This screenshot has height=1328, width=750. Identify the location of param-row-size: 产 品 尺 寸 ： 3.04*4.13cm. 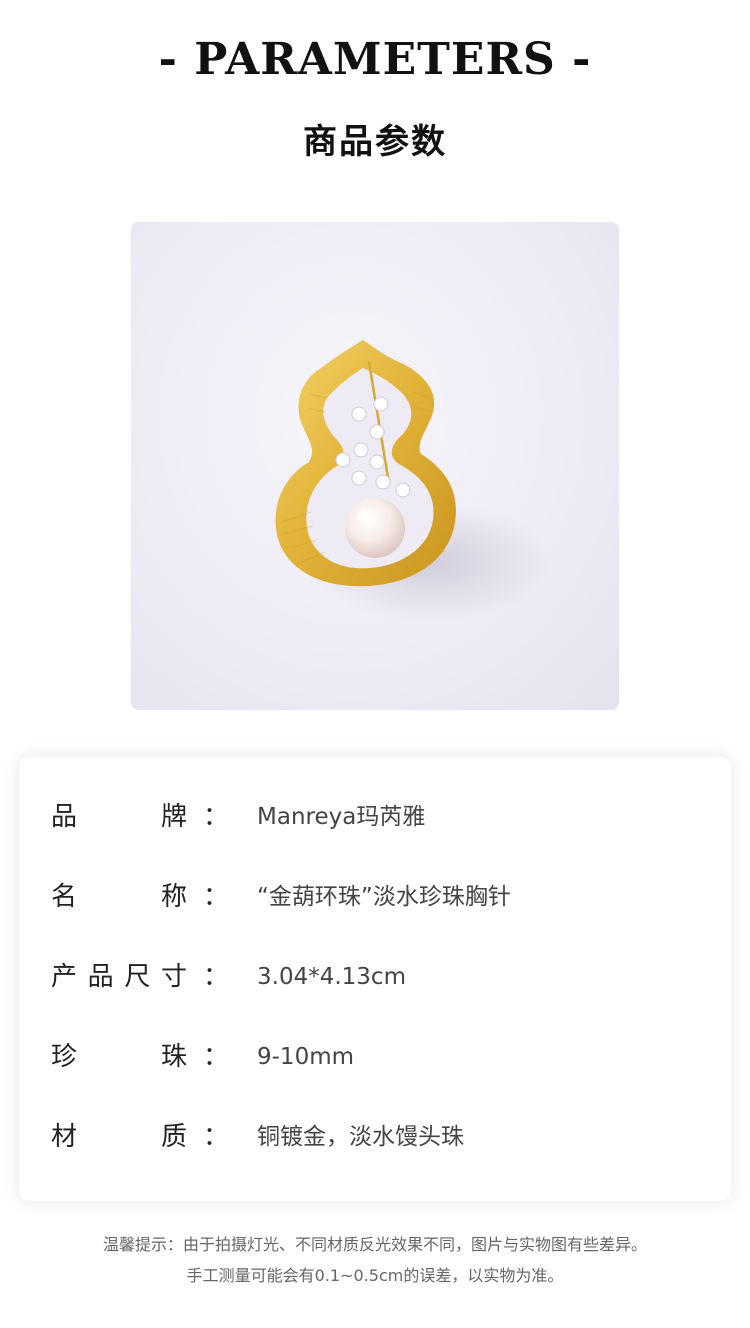
(375, 977).